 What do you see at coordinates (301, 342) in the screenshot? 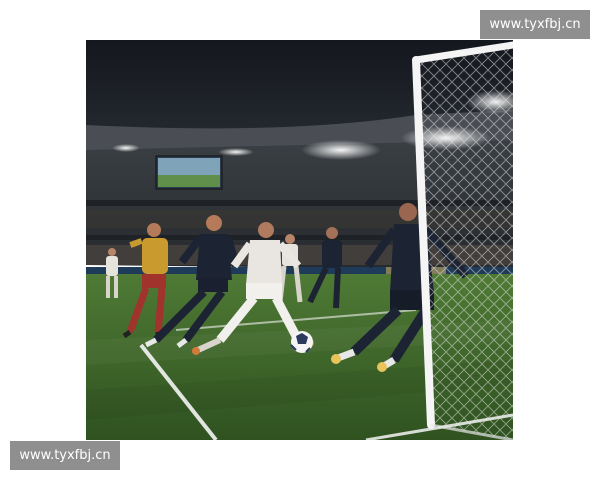
I see `football` at bounding box center [301, 342].